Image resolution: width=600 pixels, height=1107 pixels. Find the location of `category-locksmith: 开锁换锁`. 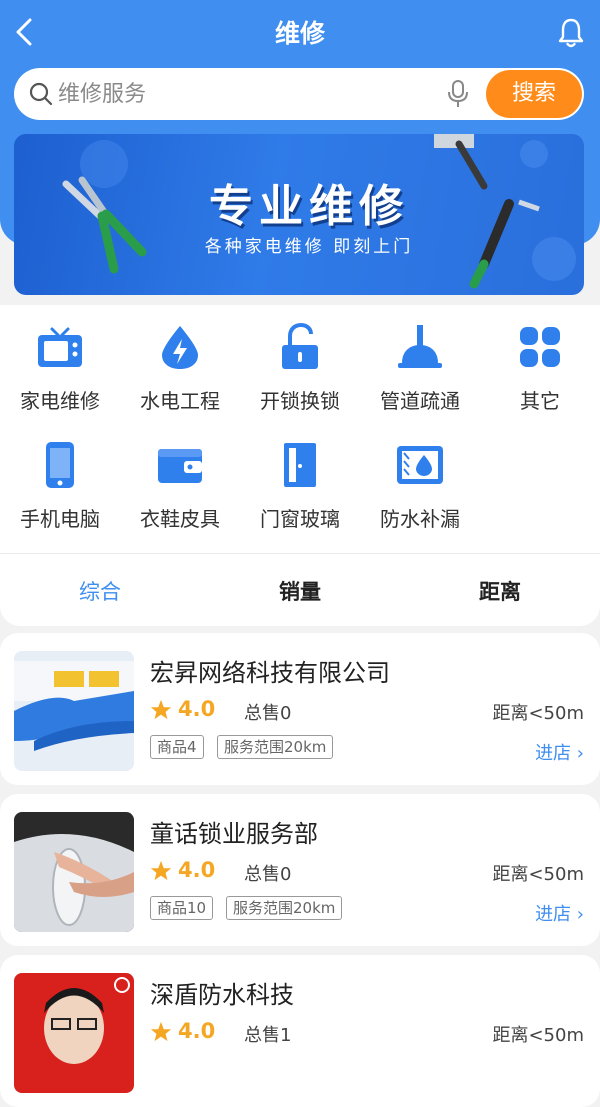

category-locksmith: 开锁换锁 is located at coordinates (300, 360).